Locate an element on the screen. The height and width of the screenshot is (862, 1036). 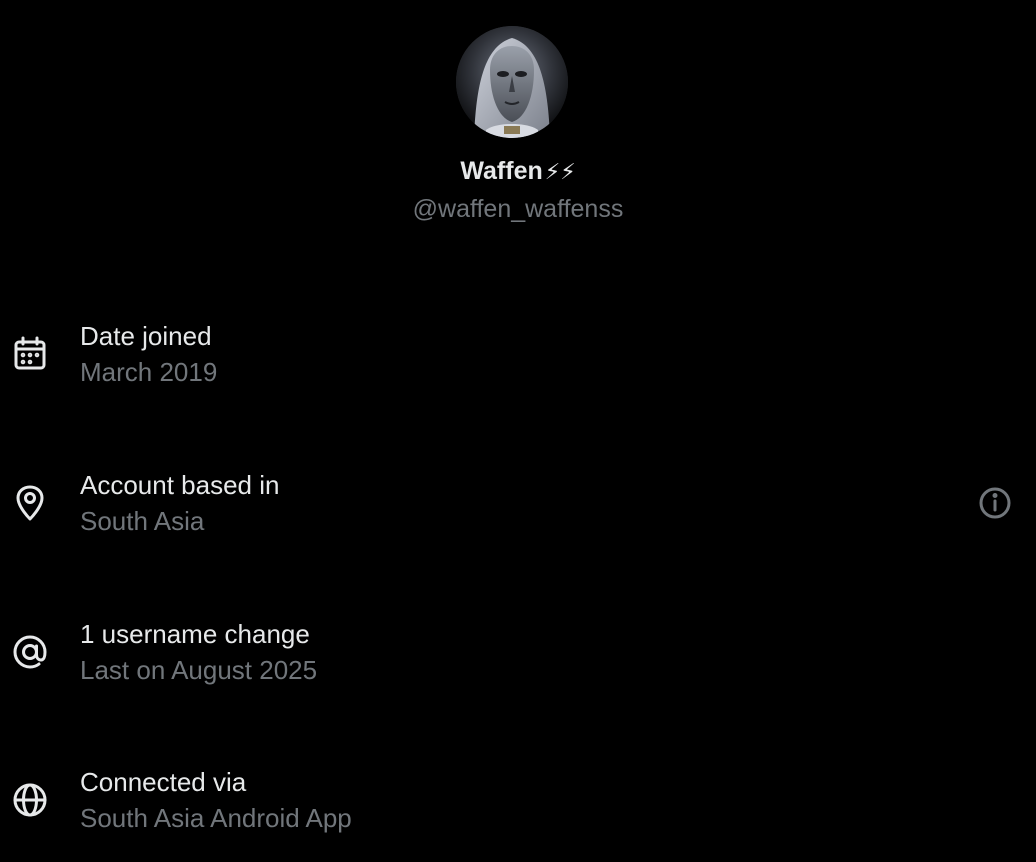
detail-row-account-based-in: Account based in South Asia is located at coordinates (518, 509).